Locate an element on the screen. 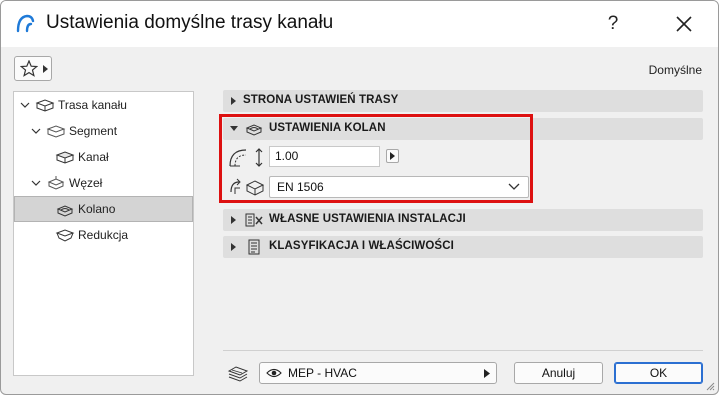 The image size is (719, 395). title-bar: Ustawienia domyślne trasy kanału ? is located at coordinates (359, 24).